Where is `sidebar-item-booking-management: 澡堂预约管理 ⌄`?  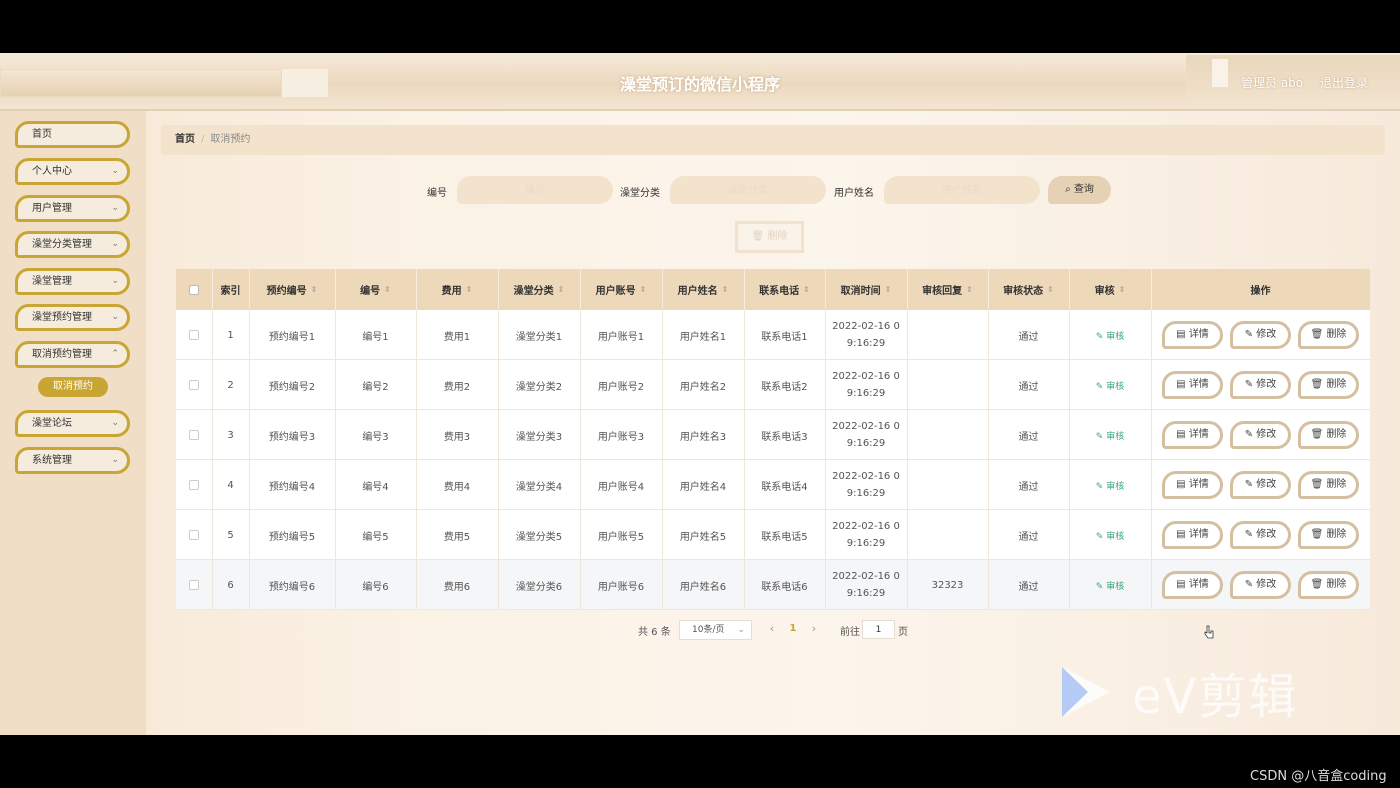 sidebar-item-booking-management: 澡堂预约管理 ⌄ is located at coordinates (72, 317).